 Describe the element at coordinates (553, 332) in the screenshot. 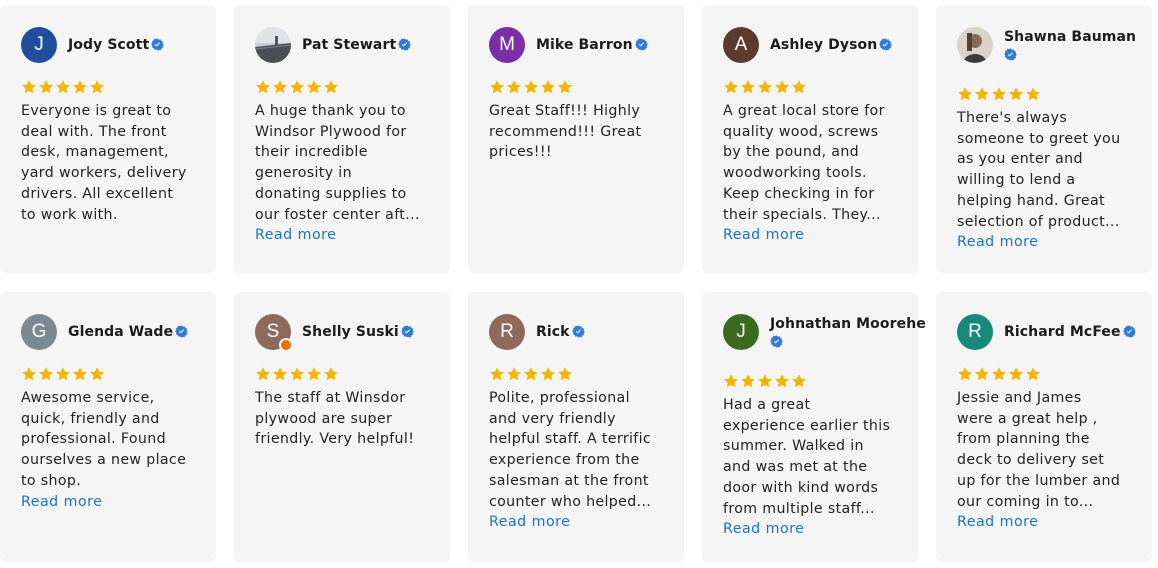

I see `reviewer-name: Rick` at that location.